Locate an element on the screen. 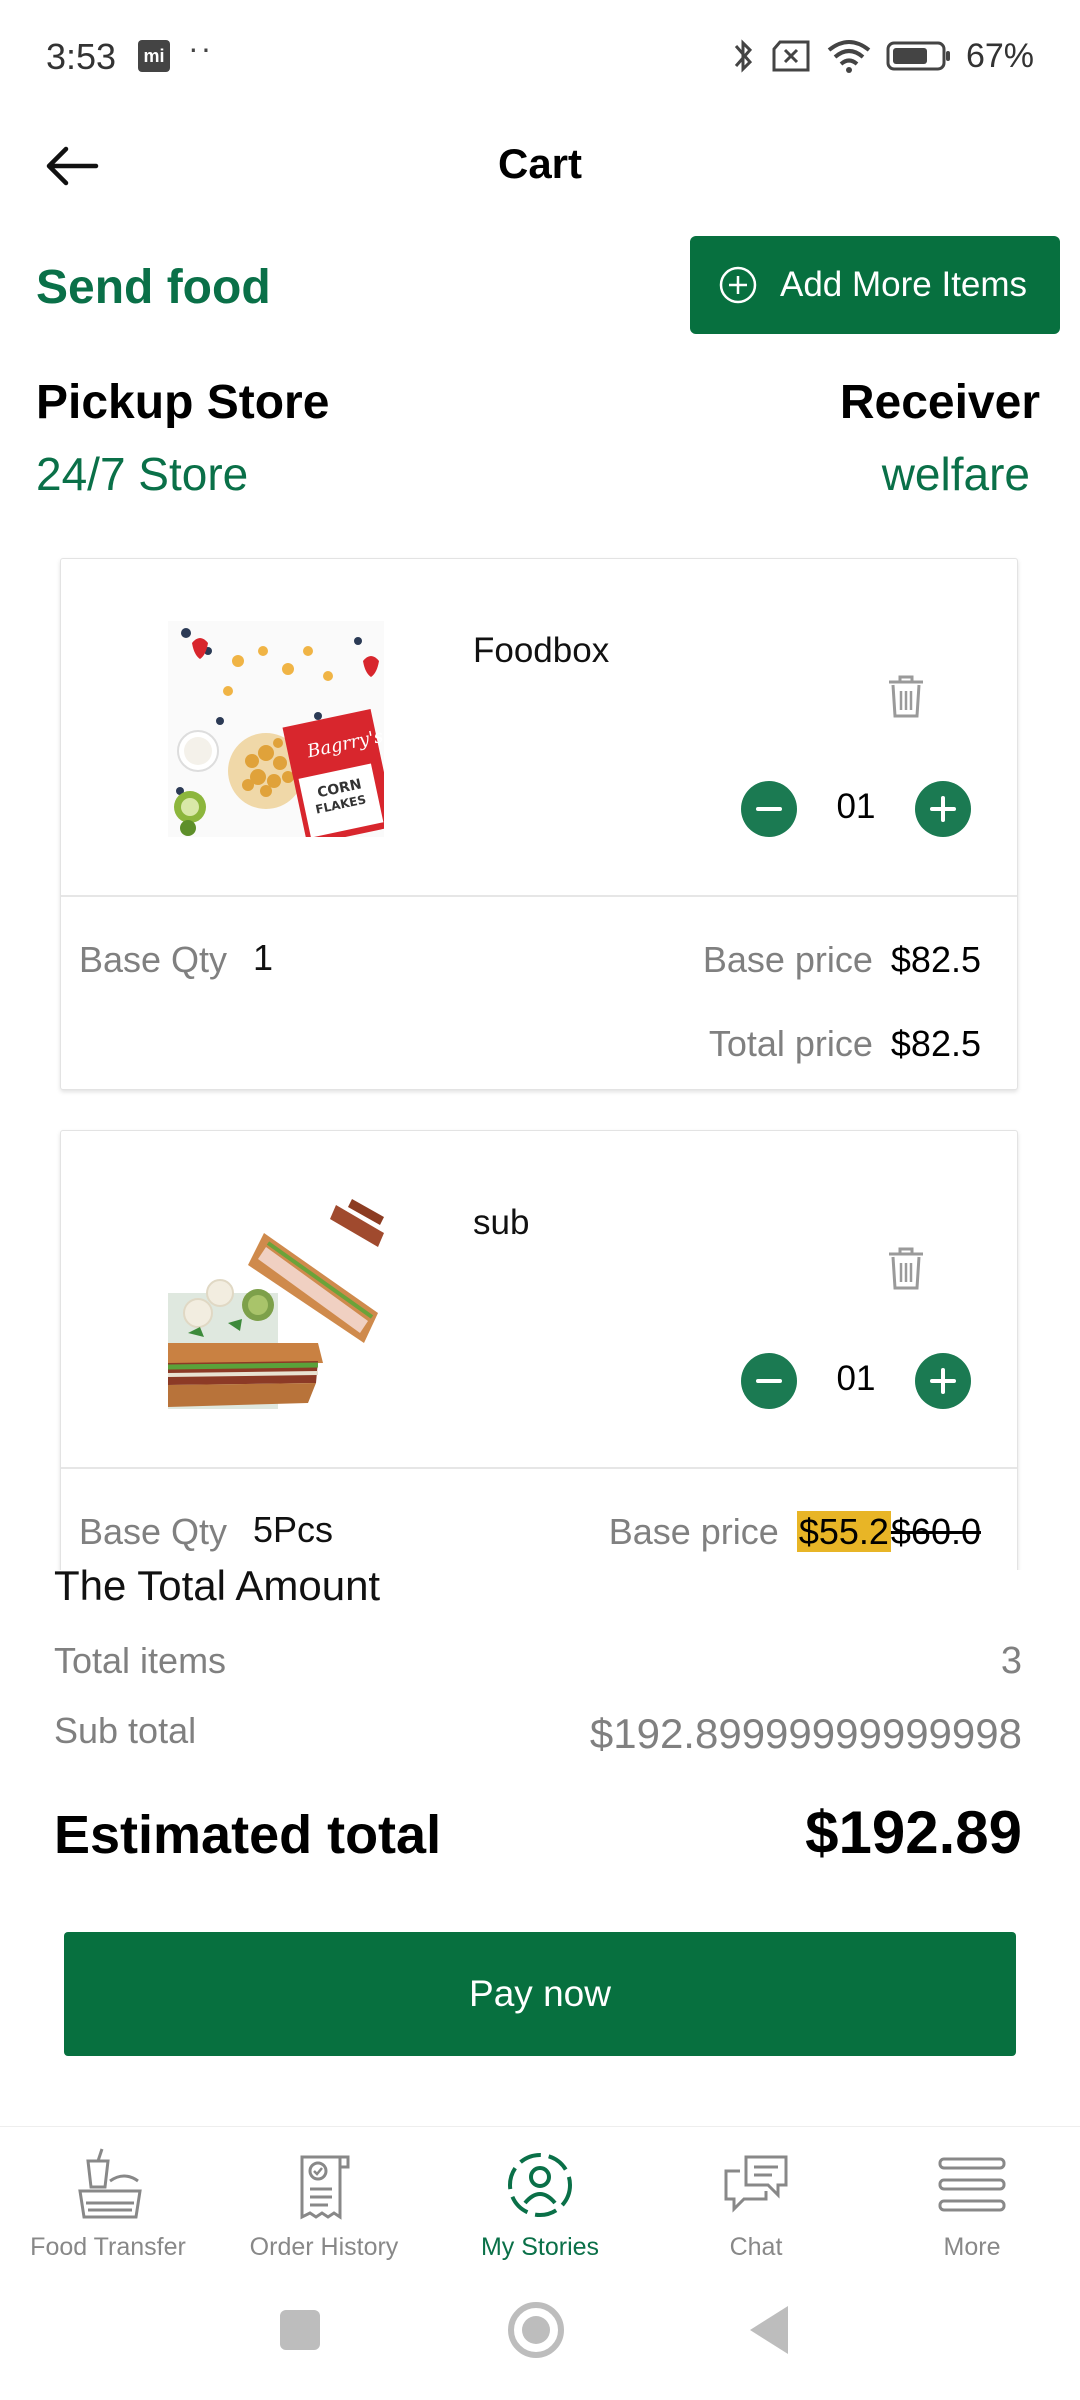 Image resolution: width=1080 pixels, height=2400 pixels. nav-item-order-history: Order History is located at coordinates (324, 2212).